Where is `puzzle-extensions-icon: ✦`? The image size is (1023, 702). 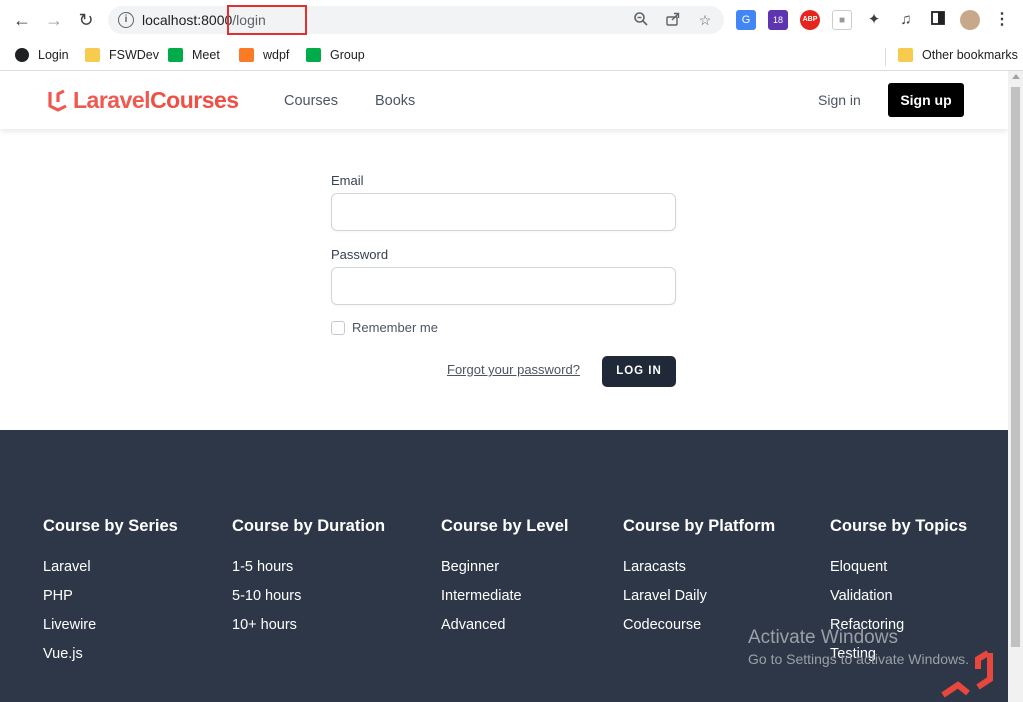
puzzle-extensions-icon: ✦ is located at coordinates (874, 20).